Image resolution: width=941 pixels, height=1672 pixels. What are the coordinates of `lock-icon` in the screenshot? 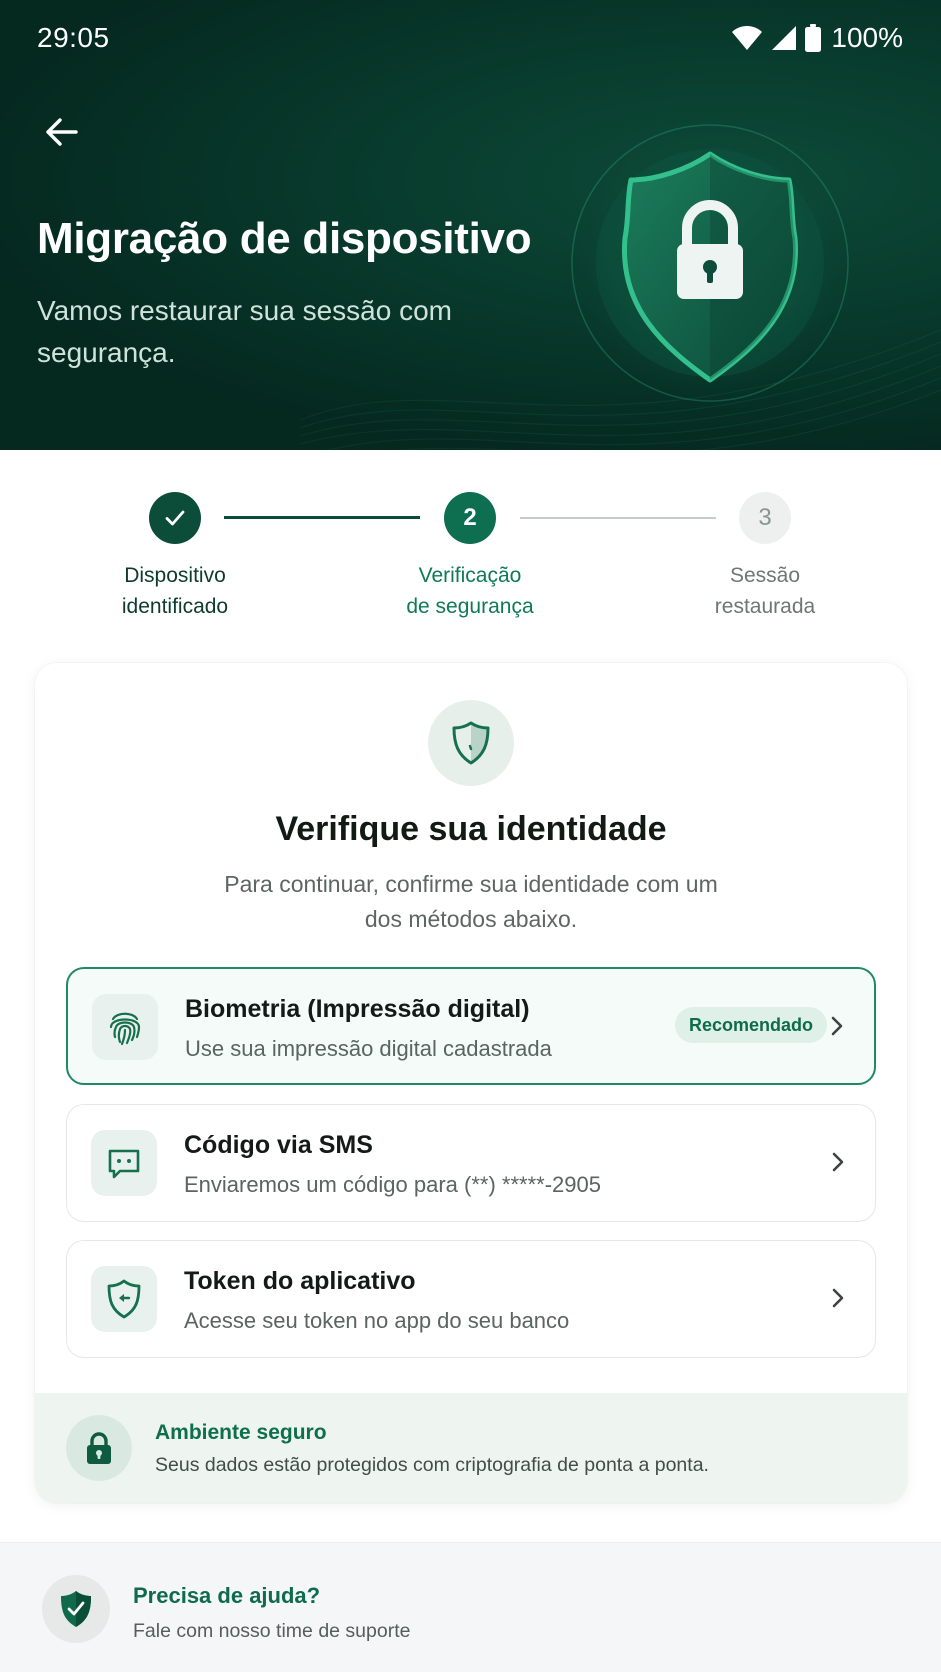 It's located at (99, 1448).